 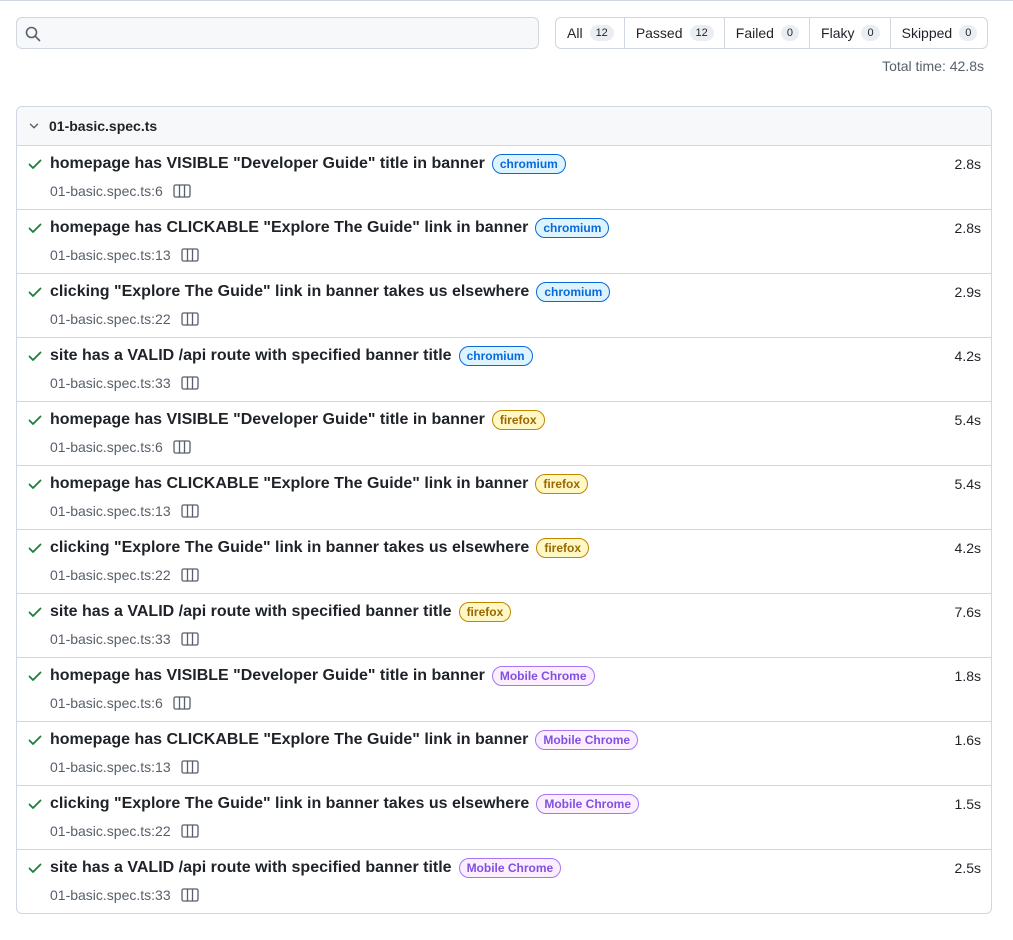 I want to click on search-box, so click(x=277, y=33).